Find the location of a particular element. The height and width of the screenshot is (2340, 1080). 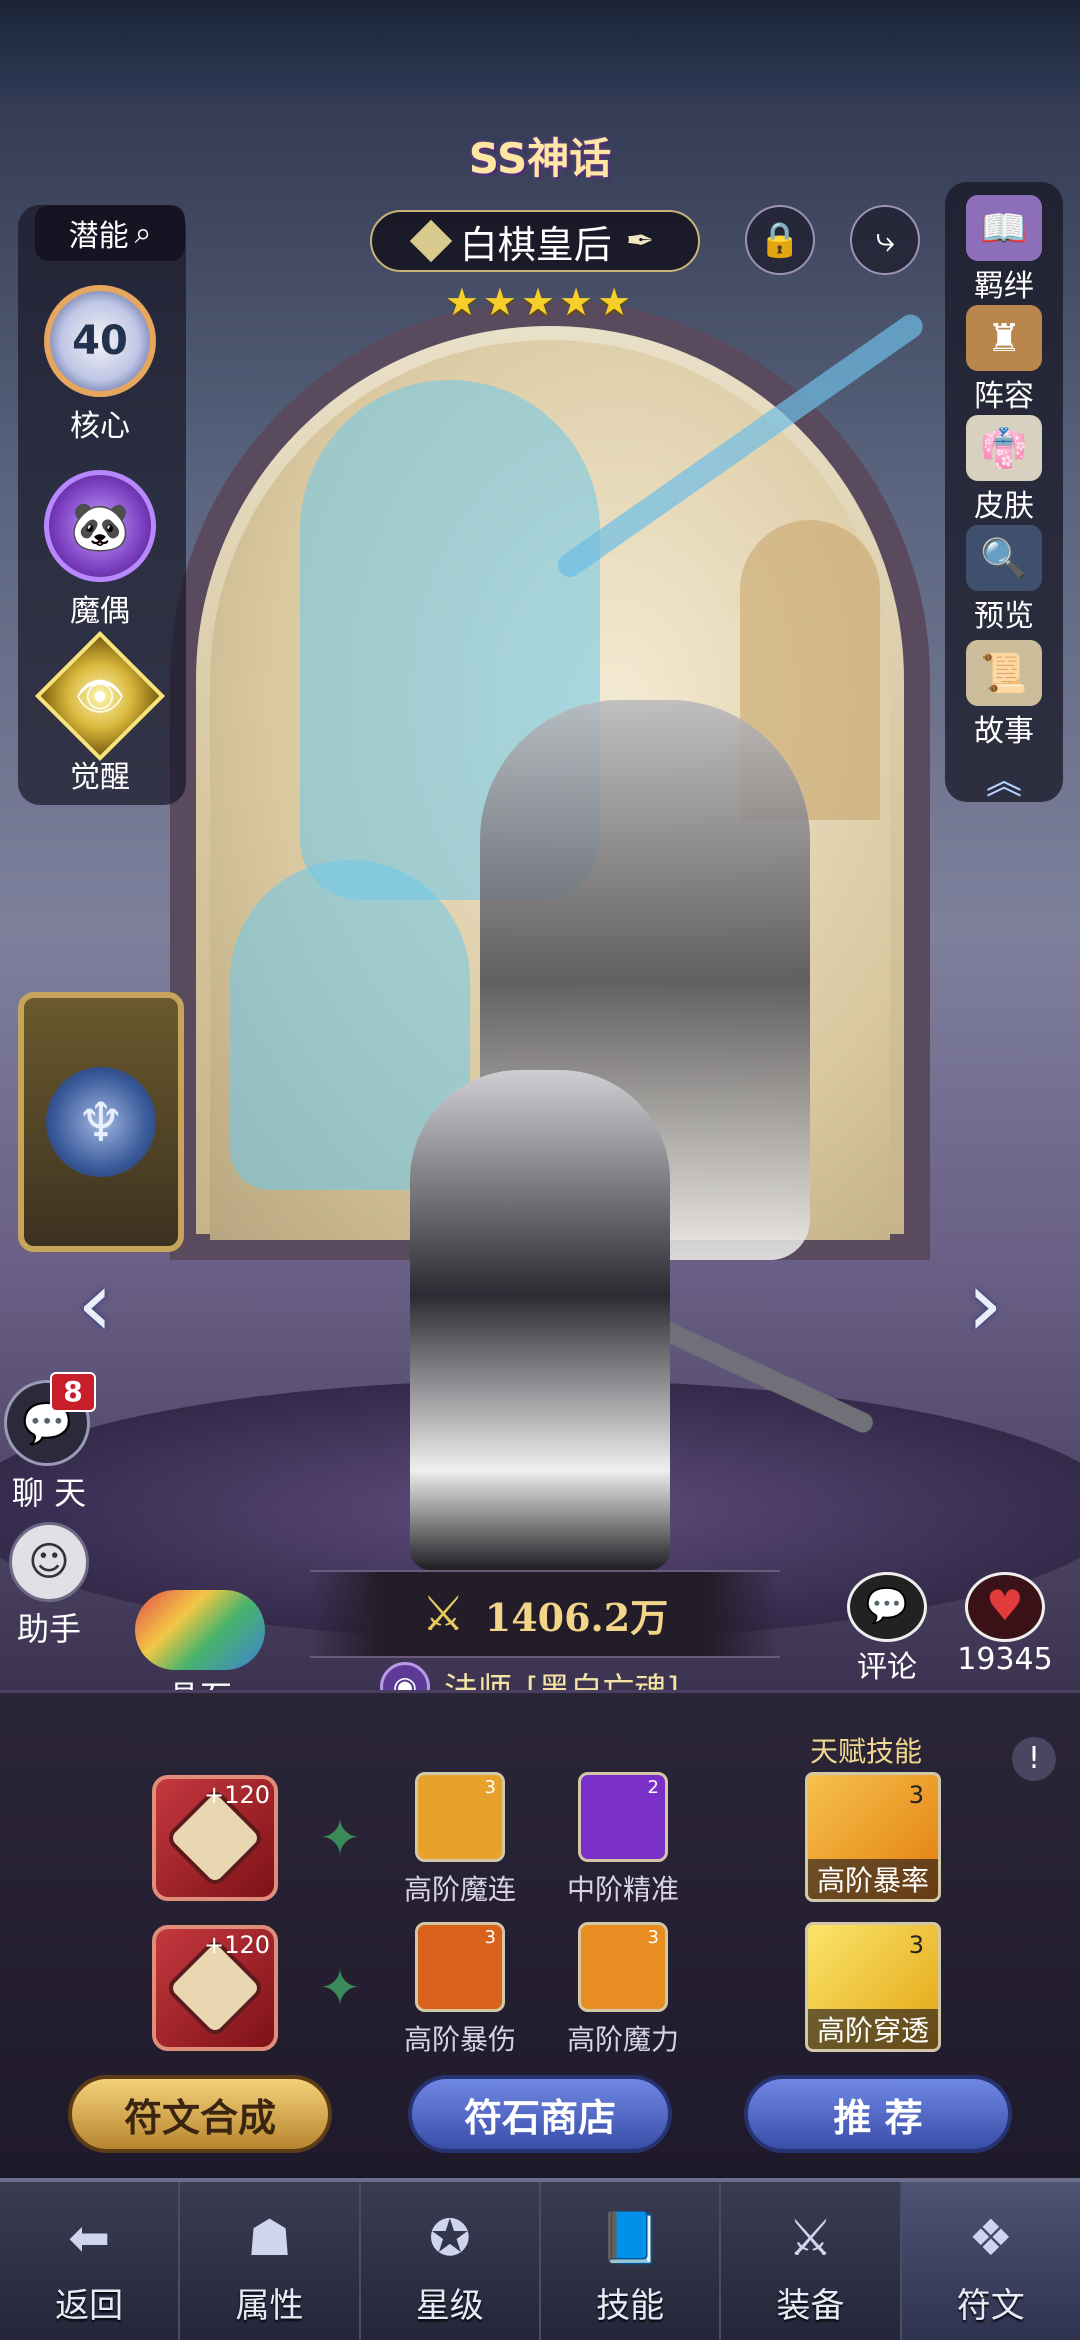

talent-name: 高阶穿透 is located at coordinates (873, 2029).